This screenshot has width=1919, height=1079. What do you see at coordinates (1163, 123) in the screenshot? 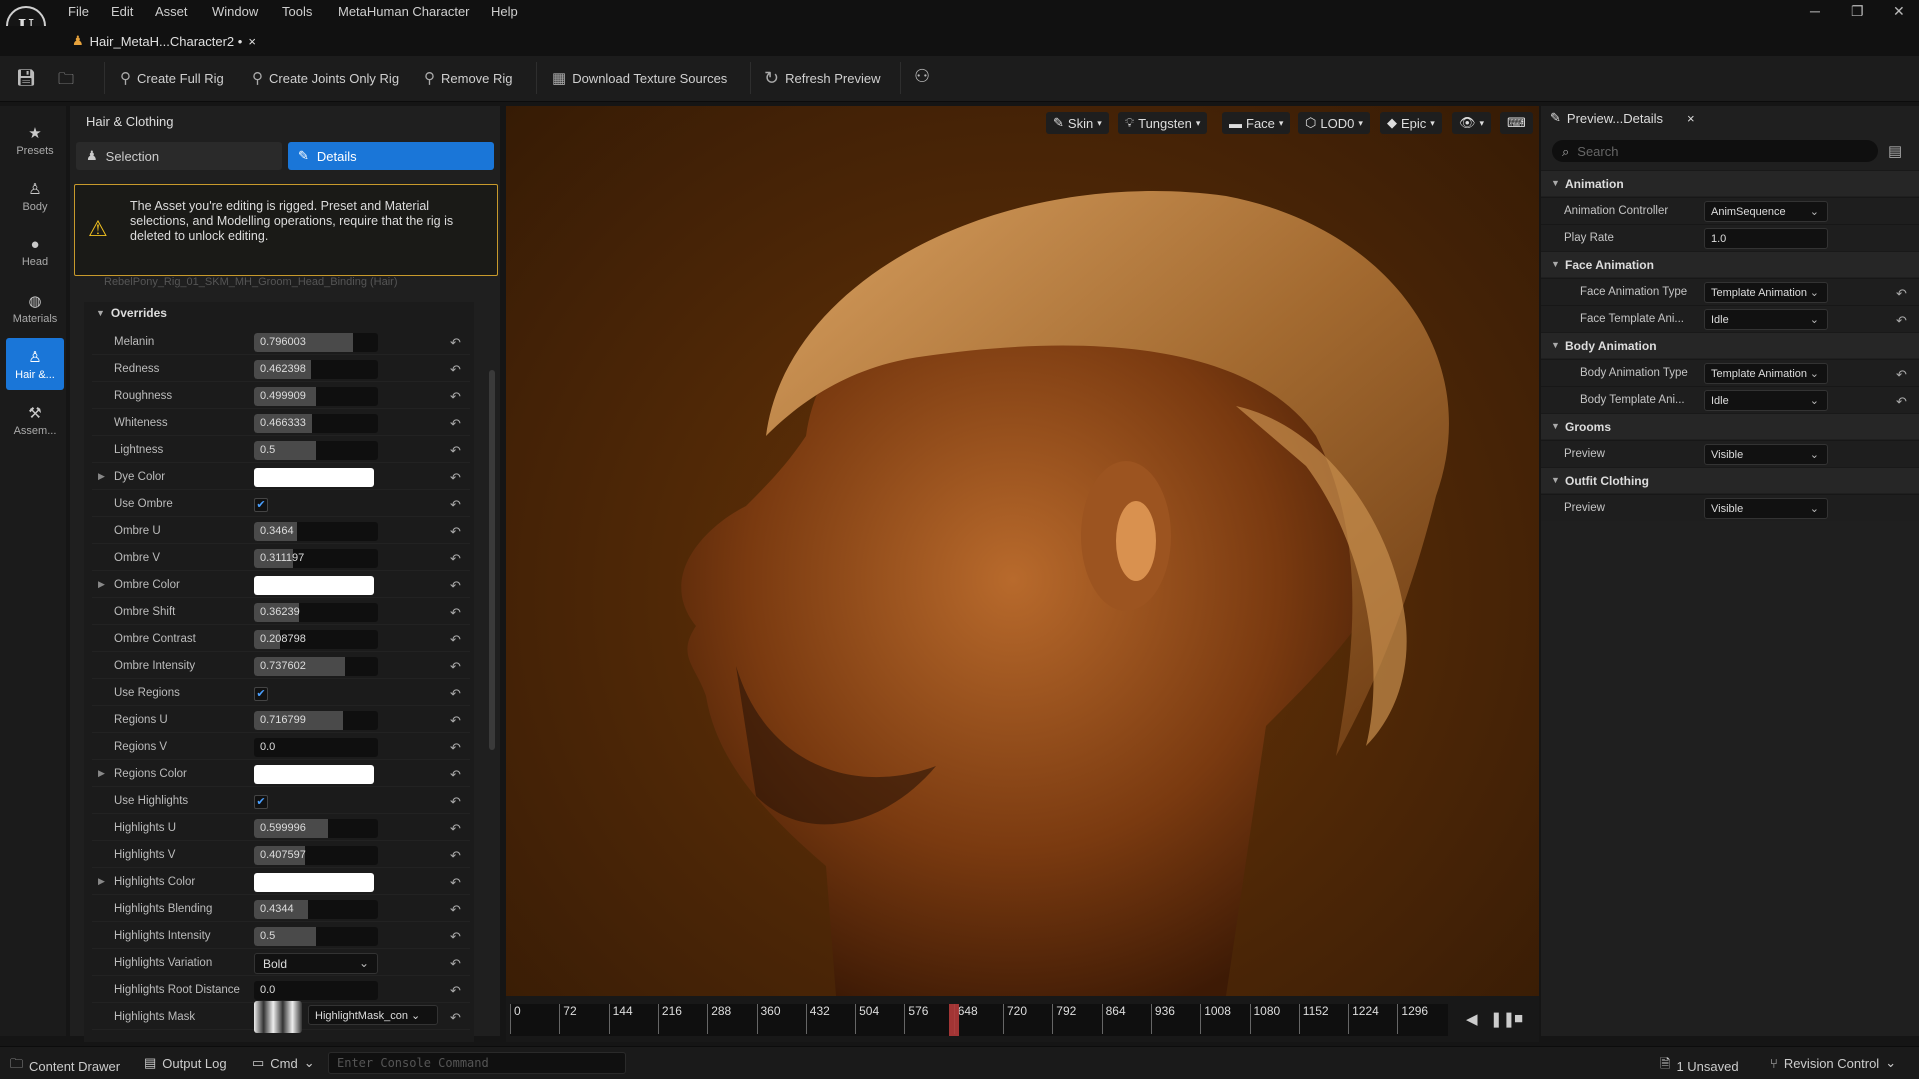
I see `lighting-button: 💡︎ Tungsten ▾` at bounding box center [1163, 123].